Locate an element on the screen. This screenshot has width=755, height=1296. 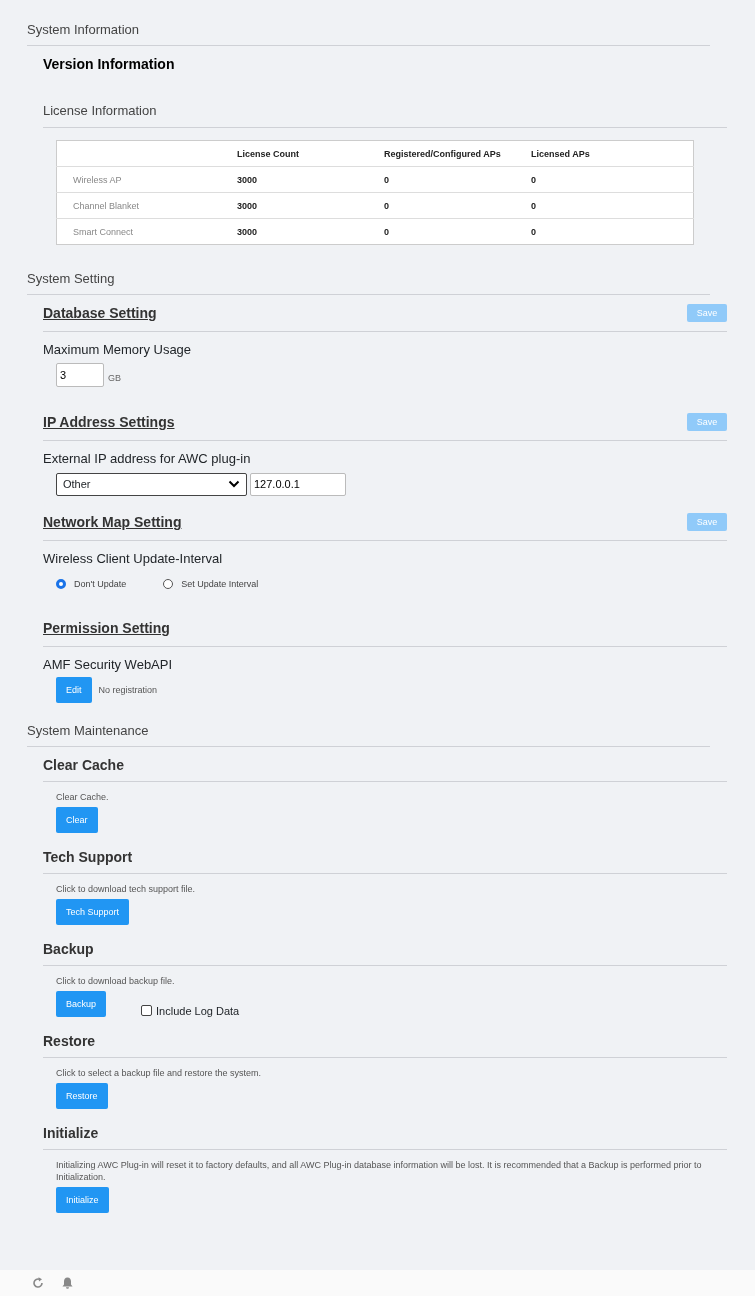
checkbox-label: Include Log Data is located at coordinates (198, 1010).